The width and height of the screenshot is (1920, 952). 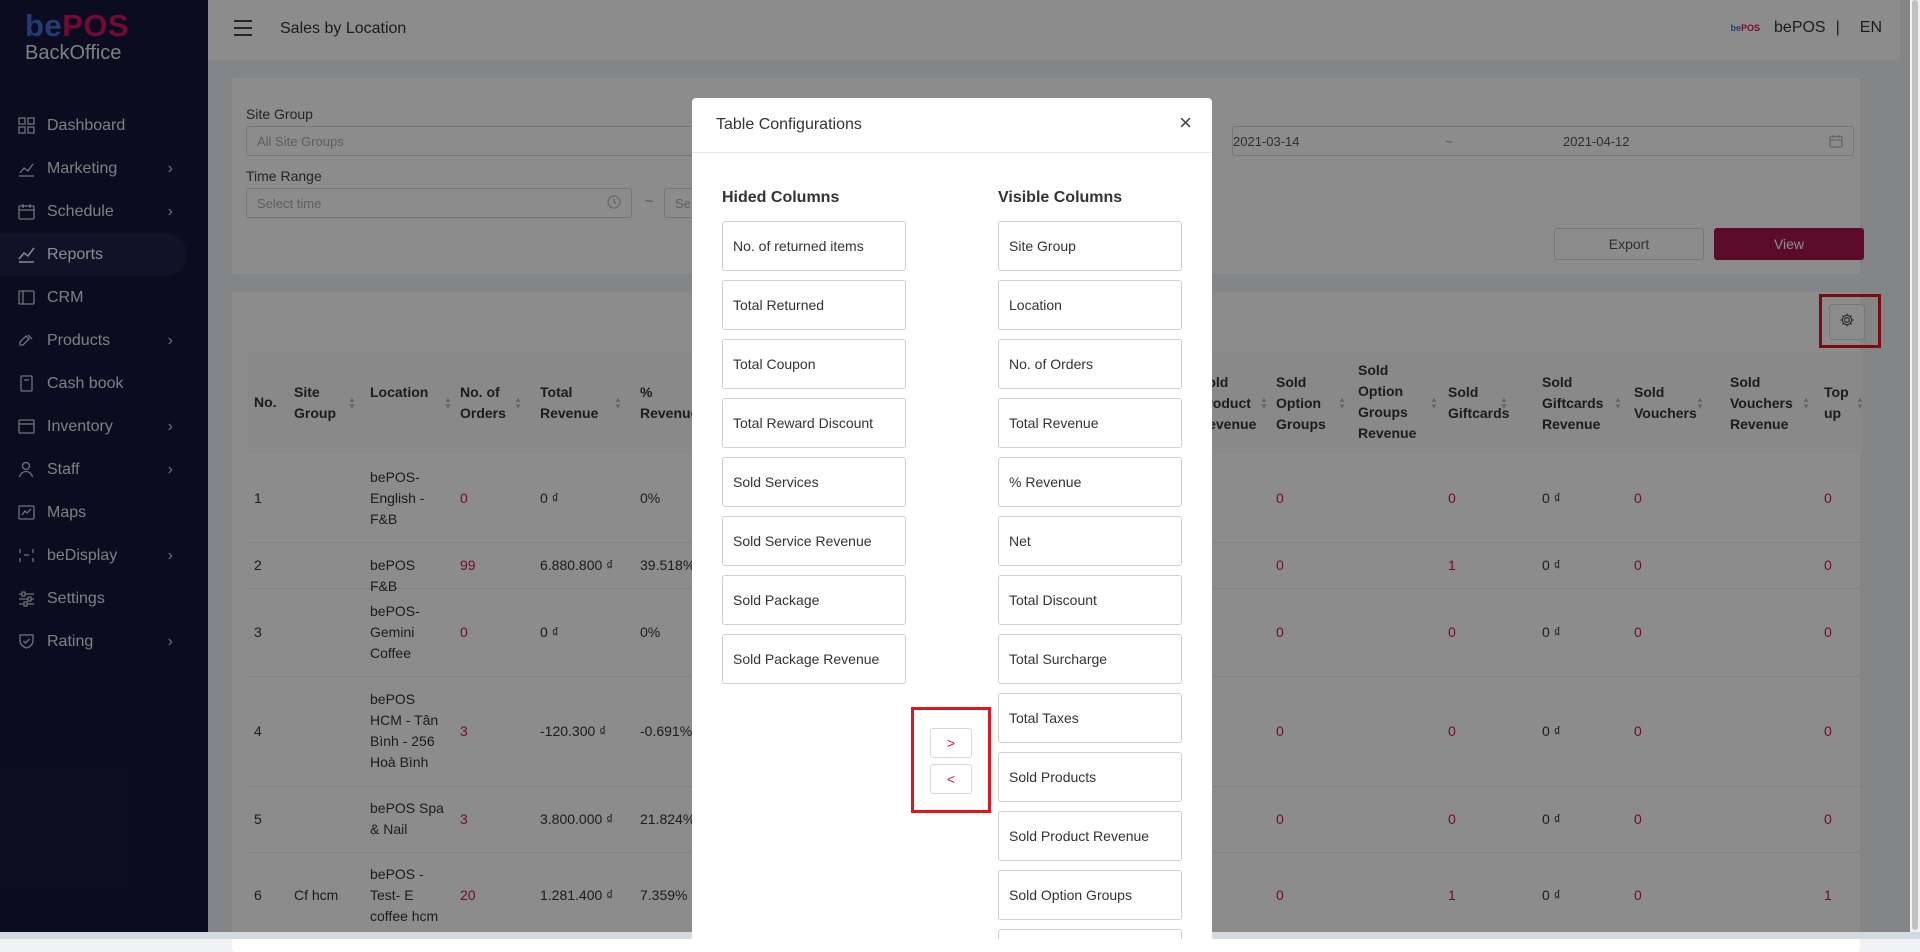 I want to click on visible-column-item: Sold Products, so click(x=1090, y=777).